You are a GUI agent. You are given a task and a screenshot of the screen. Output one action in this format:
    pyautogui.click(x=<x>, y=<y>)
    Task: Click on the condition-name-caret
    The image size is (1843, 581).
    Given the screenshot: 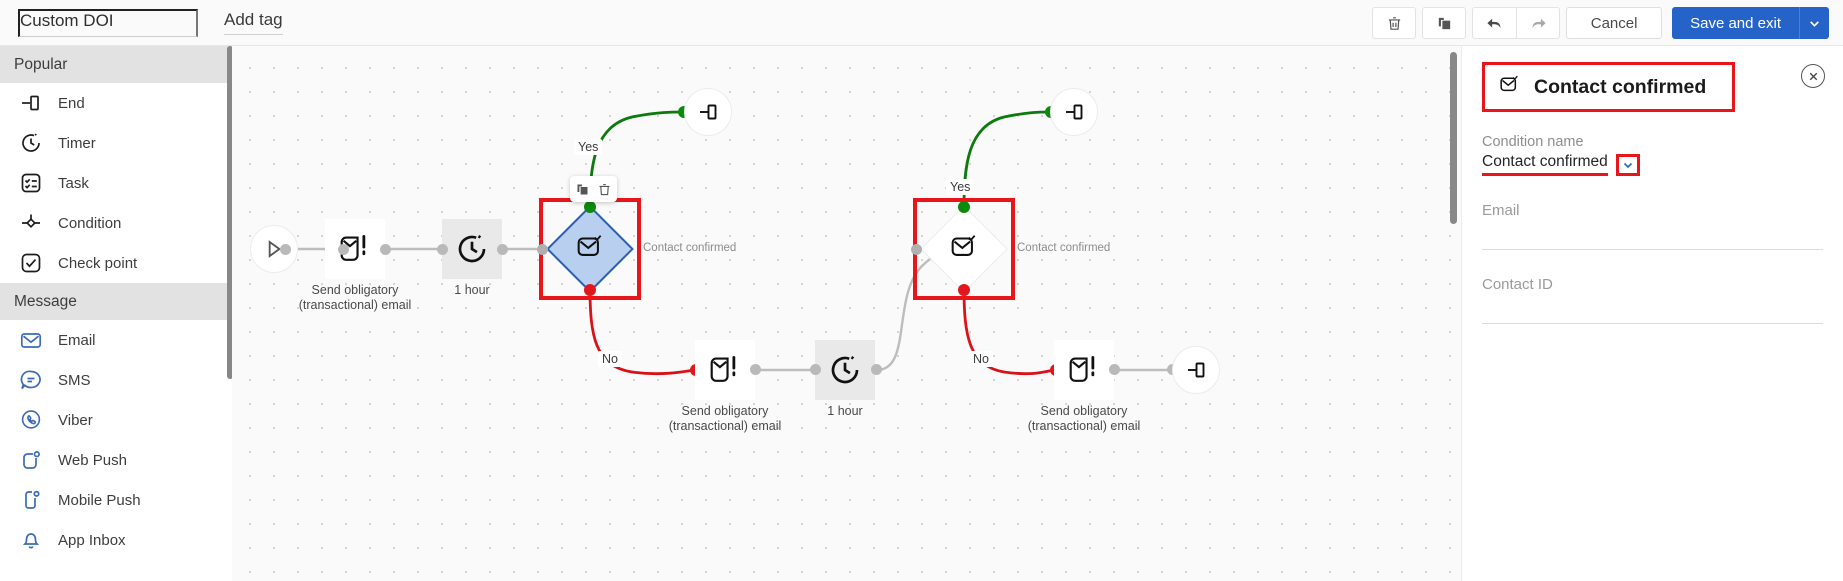 What is the action you would take?
    pyautogui.click(x=1627, y=164)
    